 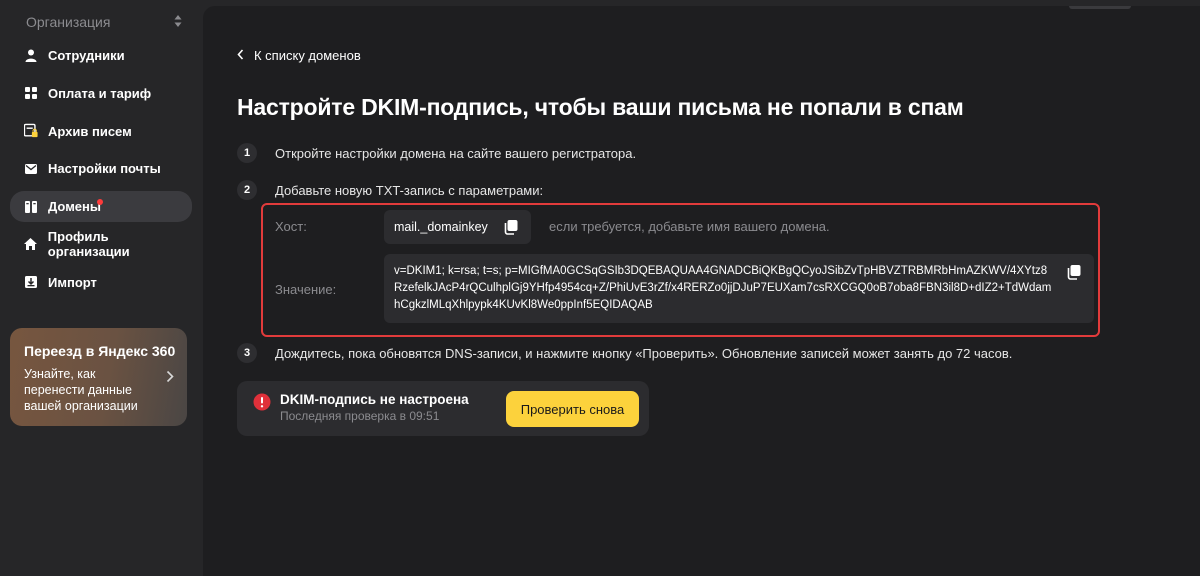 I want to click on status-title: DKIM-подпись не настроена, so click(x=374, y=399).